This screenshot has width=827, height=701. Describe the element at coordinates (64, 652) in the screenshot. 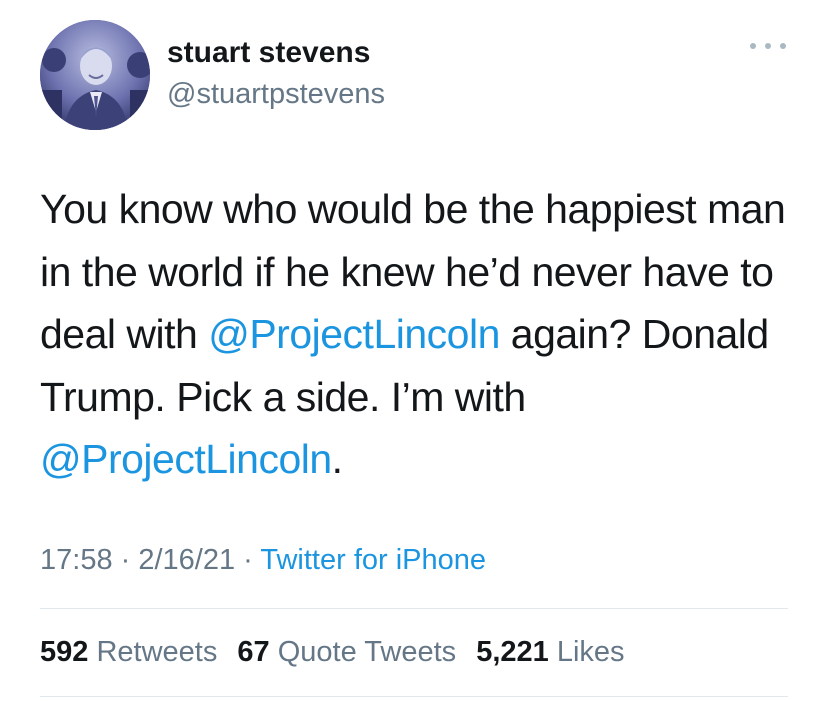

I see `retweets-count: 592` at that location.